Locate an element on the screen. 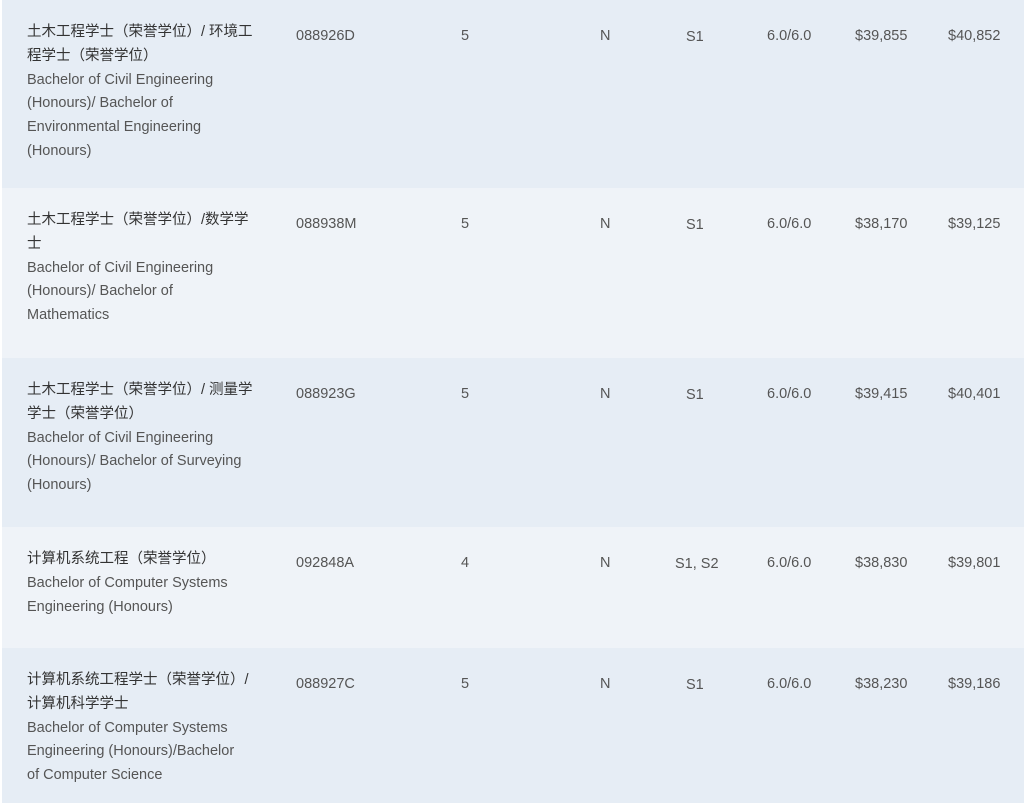 The image size is (1024, 803). course-code: 088923G is located at coordinates (326, 394).